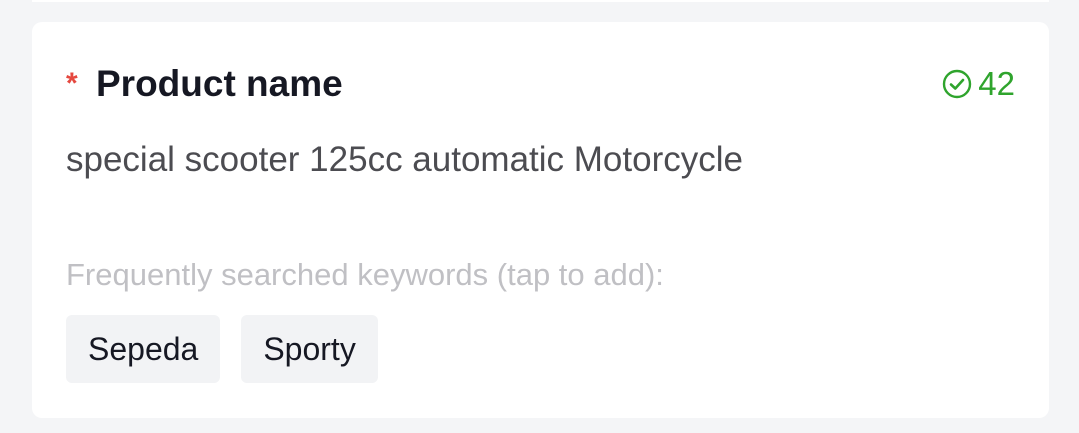  What do you see at coordinates (540, 1) in the screenshot?
I see `previous-card-edge` at bounding box center [540, 1].